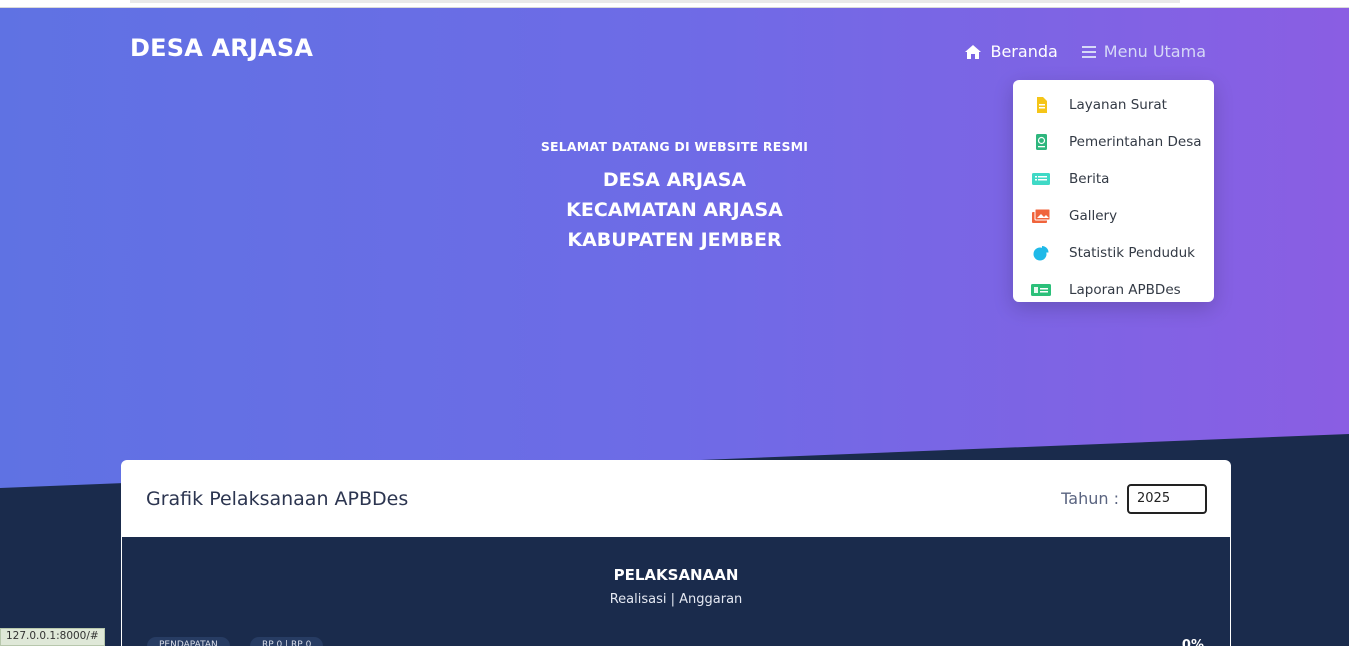  What do you see at coordinates (676, 575) in the screenshot?
I see `chart-title: PELAKSANAAN` at bounding box center [676, 575].